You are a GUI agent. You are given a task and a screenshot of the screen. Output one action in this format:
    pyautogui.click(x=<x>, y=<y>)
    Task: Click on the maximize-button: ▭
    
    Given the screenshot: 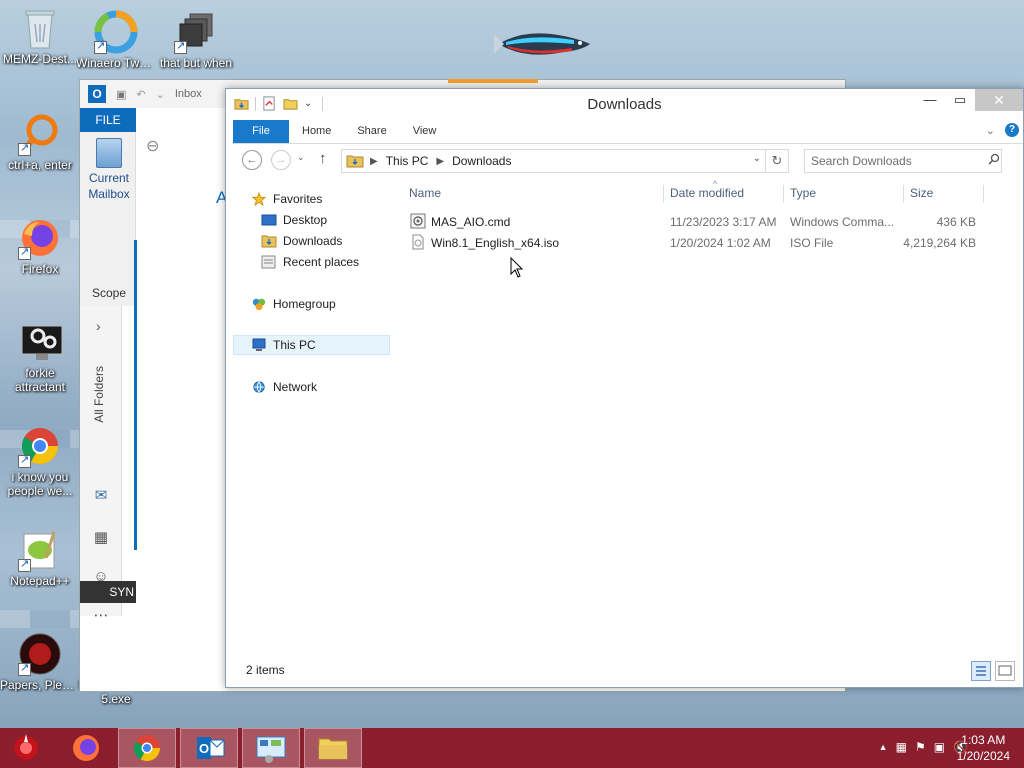 What is the action you would take?
    pyautogui.click(x=960, y=100)
    